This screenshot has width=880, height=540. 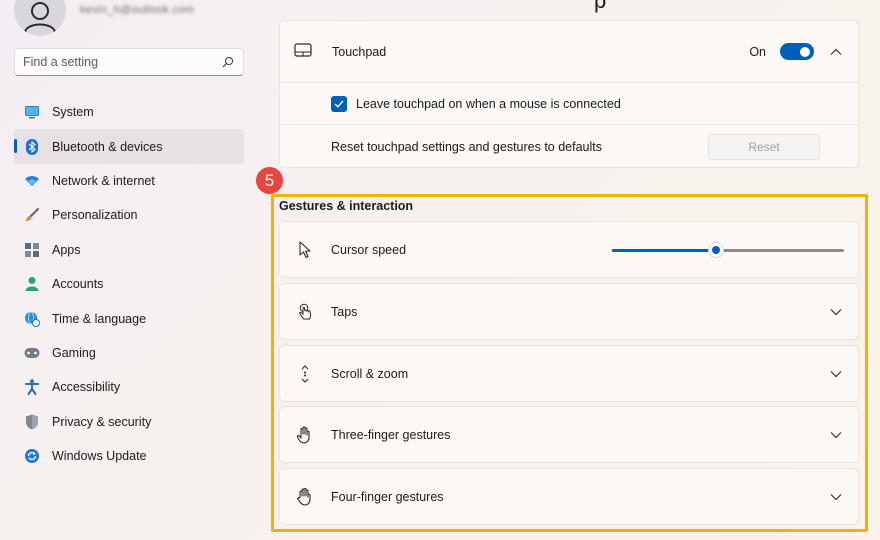 I want to click on slider-fill, so click(x=664, y=250).